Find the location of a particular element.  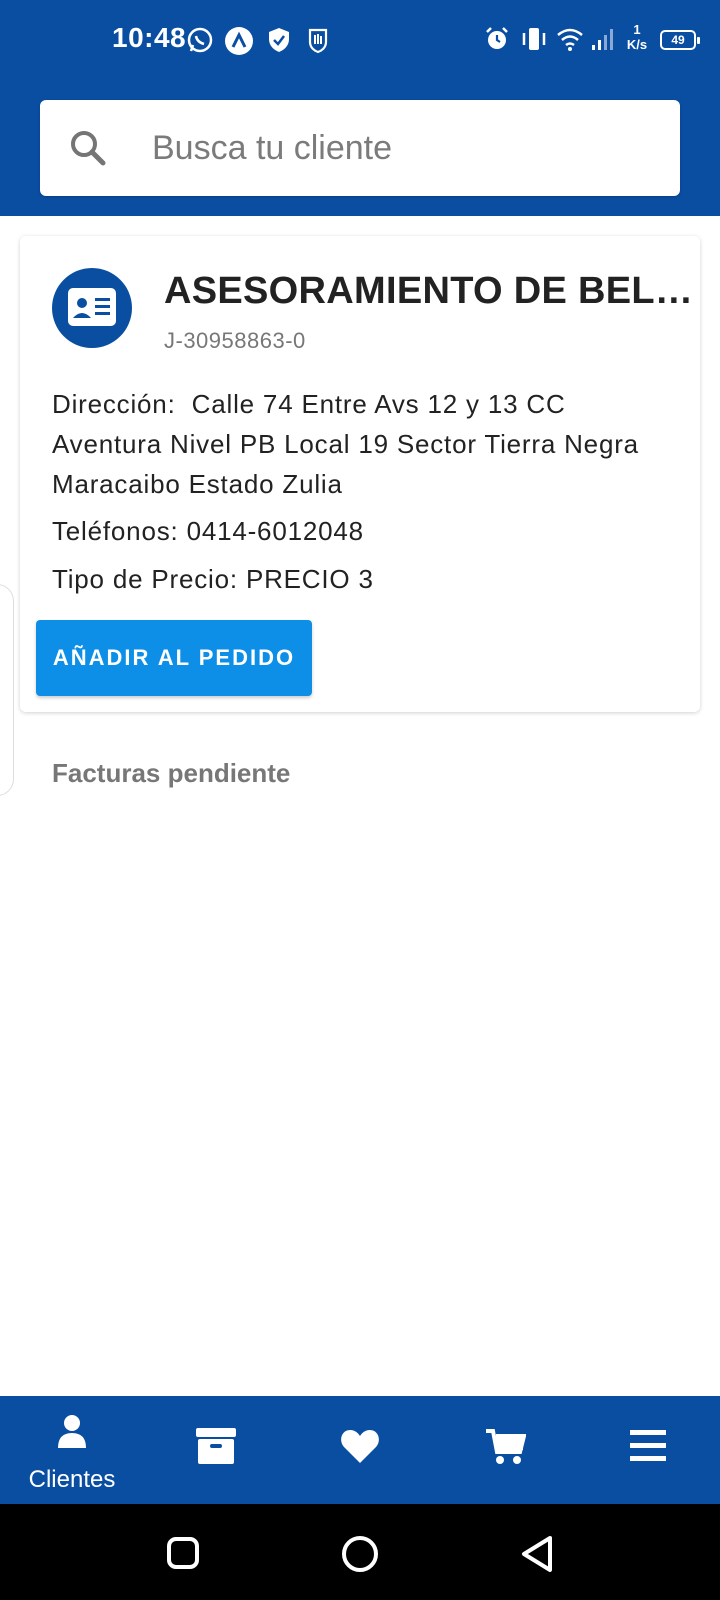

nav-menu is located at coordinates (648, 1450).